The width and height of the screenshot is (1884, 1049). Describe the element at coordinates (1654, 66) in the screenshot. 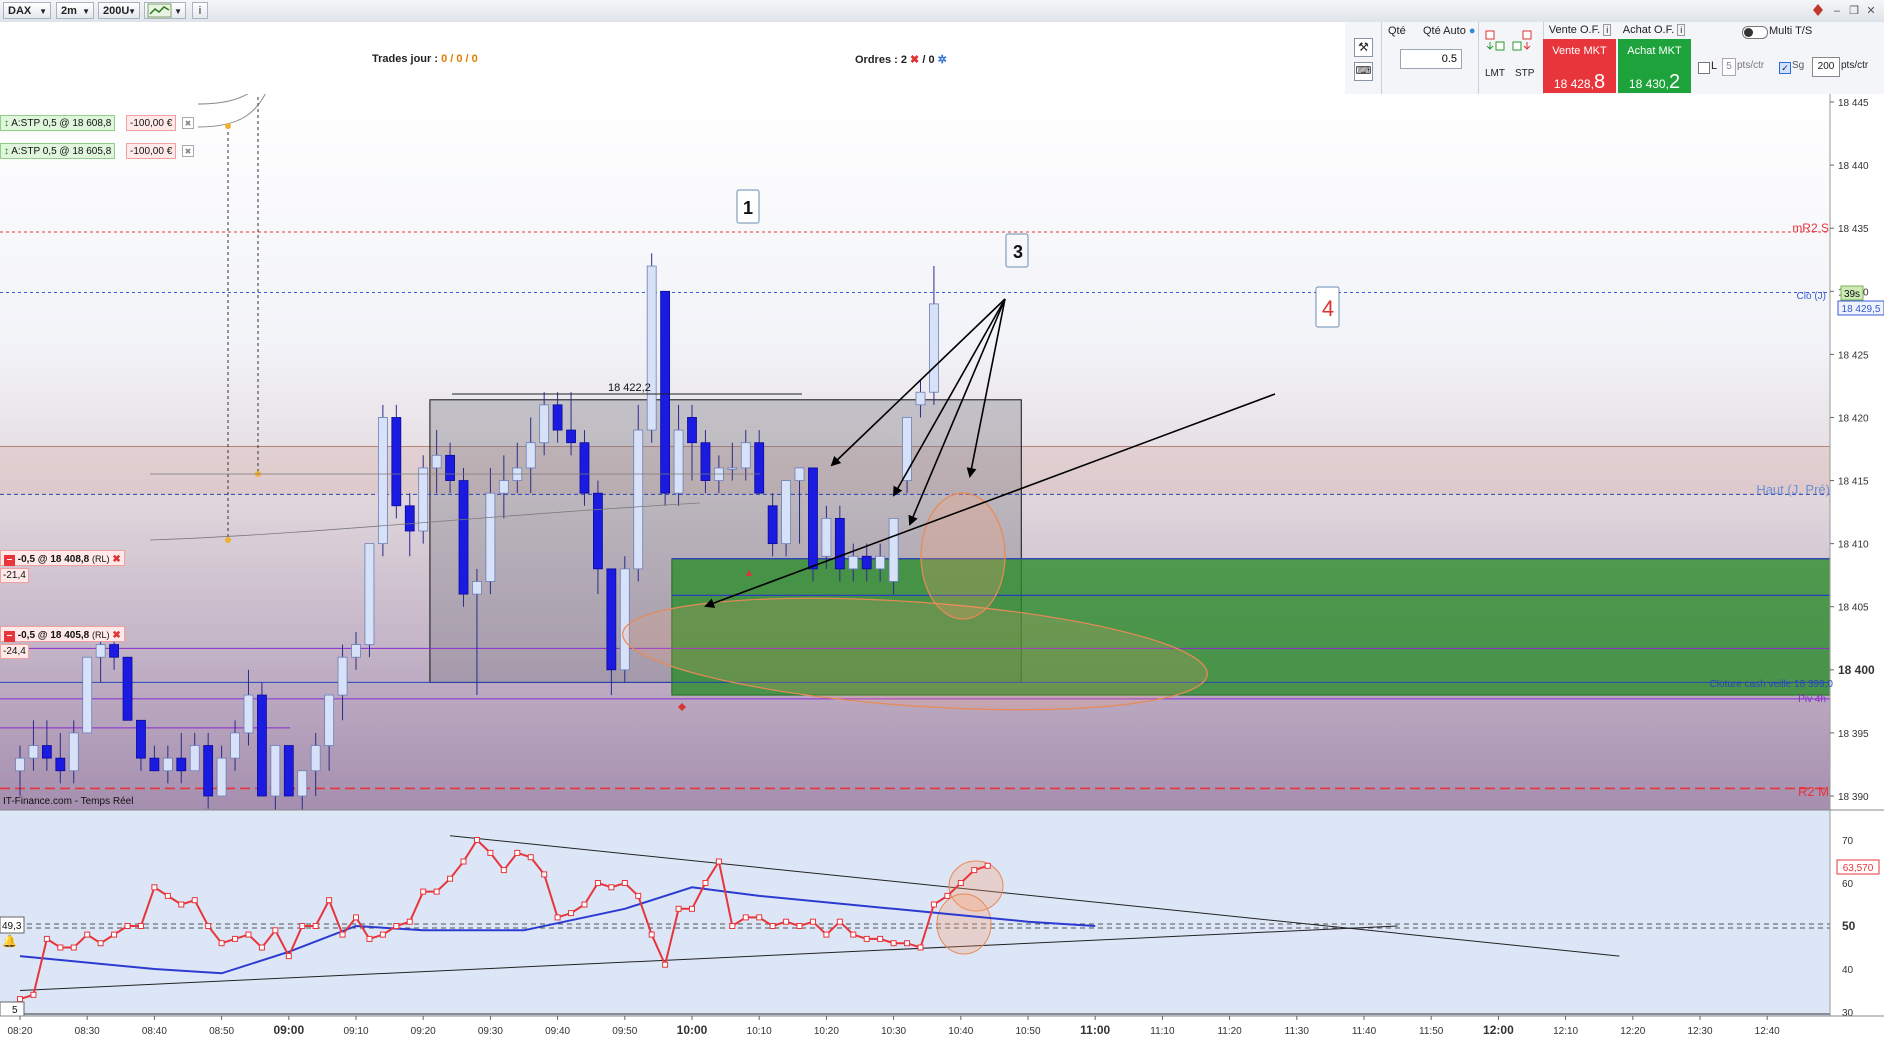

I see `buy-market-button: Achat MKT 18 430,2` at that location.